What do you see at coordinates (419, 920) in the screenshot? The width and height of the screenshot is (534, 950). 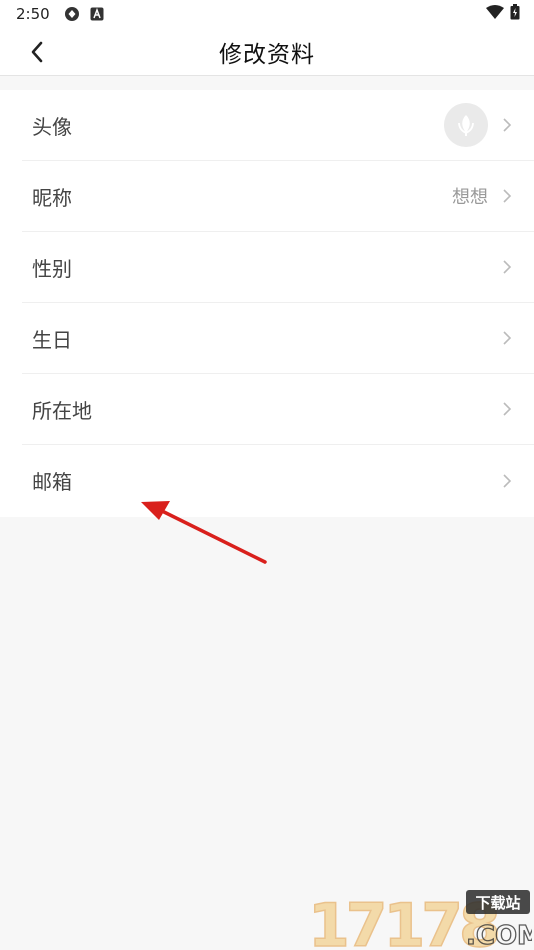 I see `watermark-logo: 17178 下载站 .COM` at bounding box center [419, 920].